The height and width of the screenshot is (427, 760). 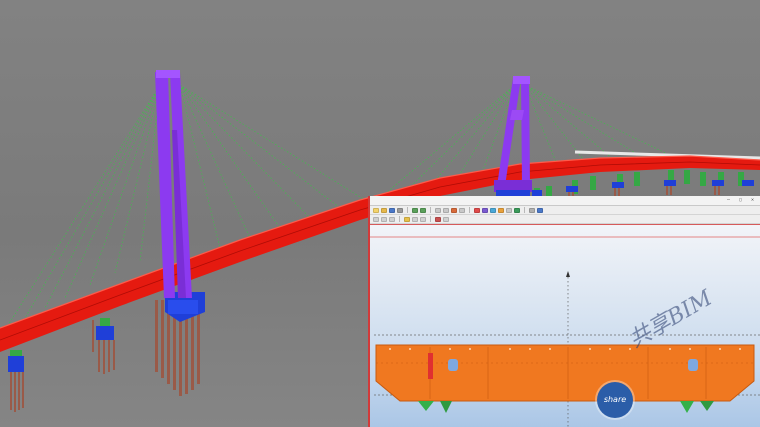 I want to click on help-icon, so click(x=540, y=210).